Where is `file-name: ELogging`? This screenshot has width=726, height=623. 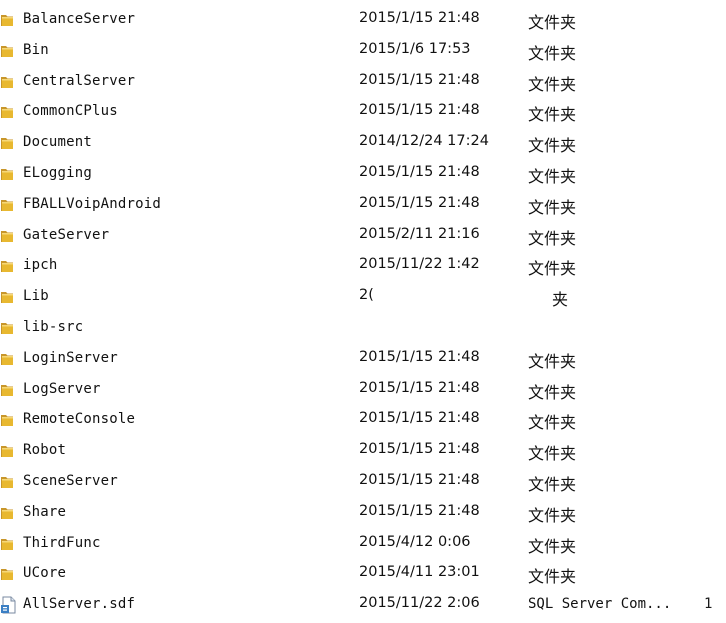 file-name: ELogging is located at coordinates (58, 172).